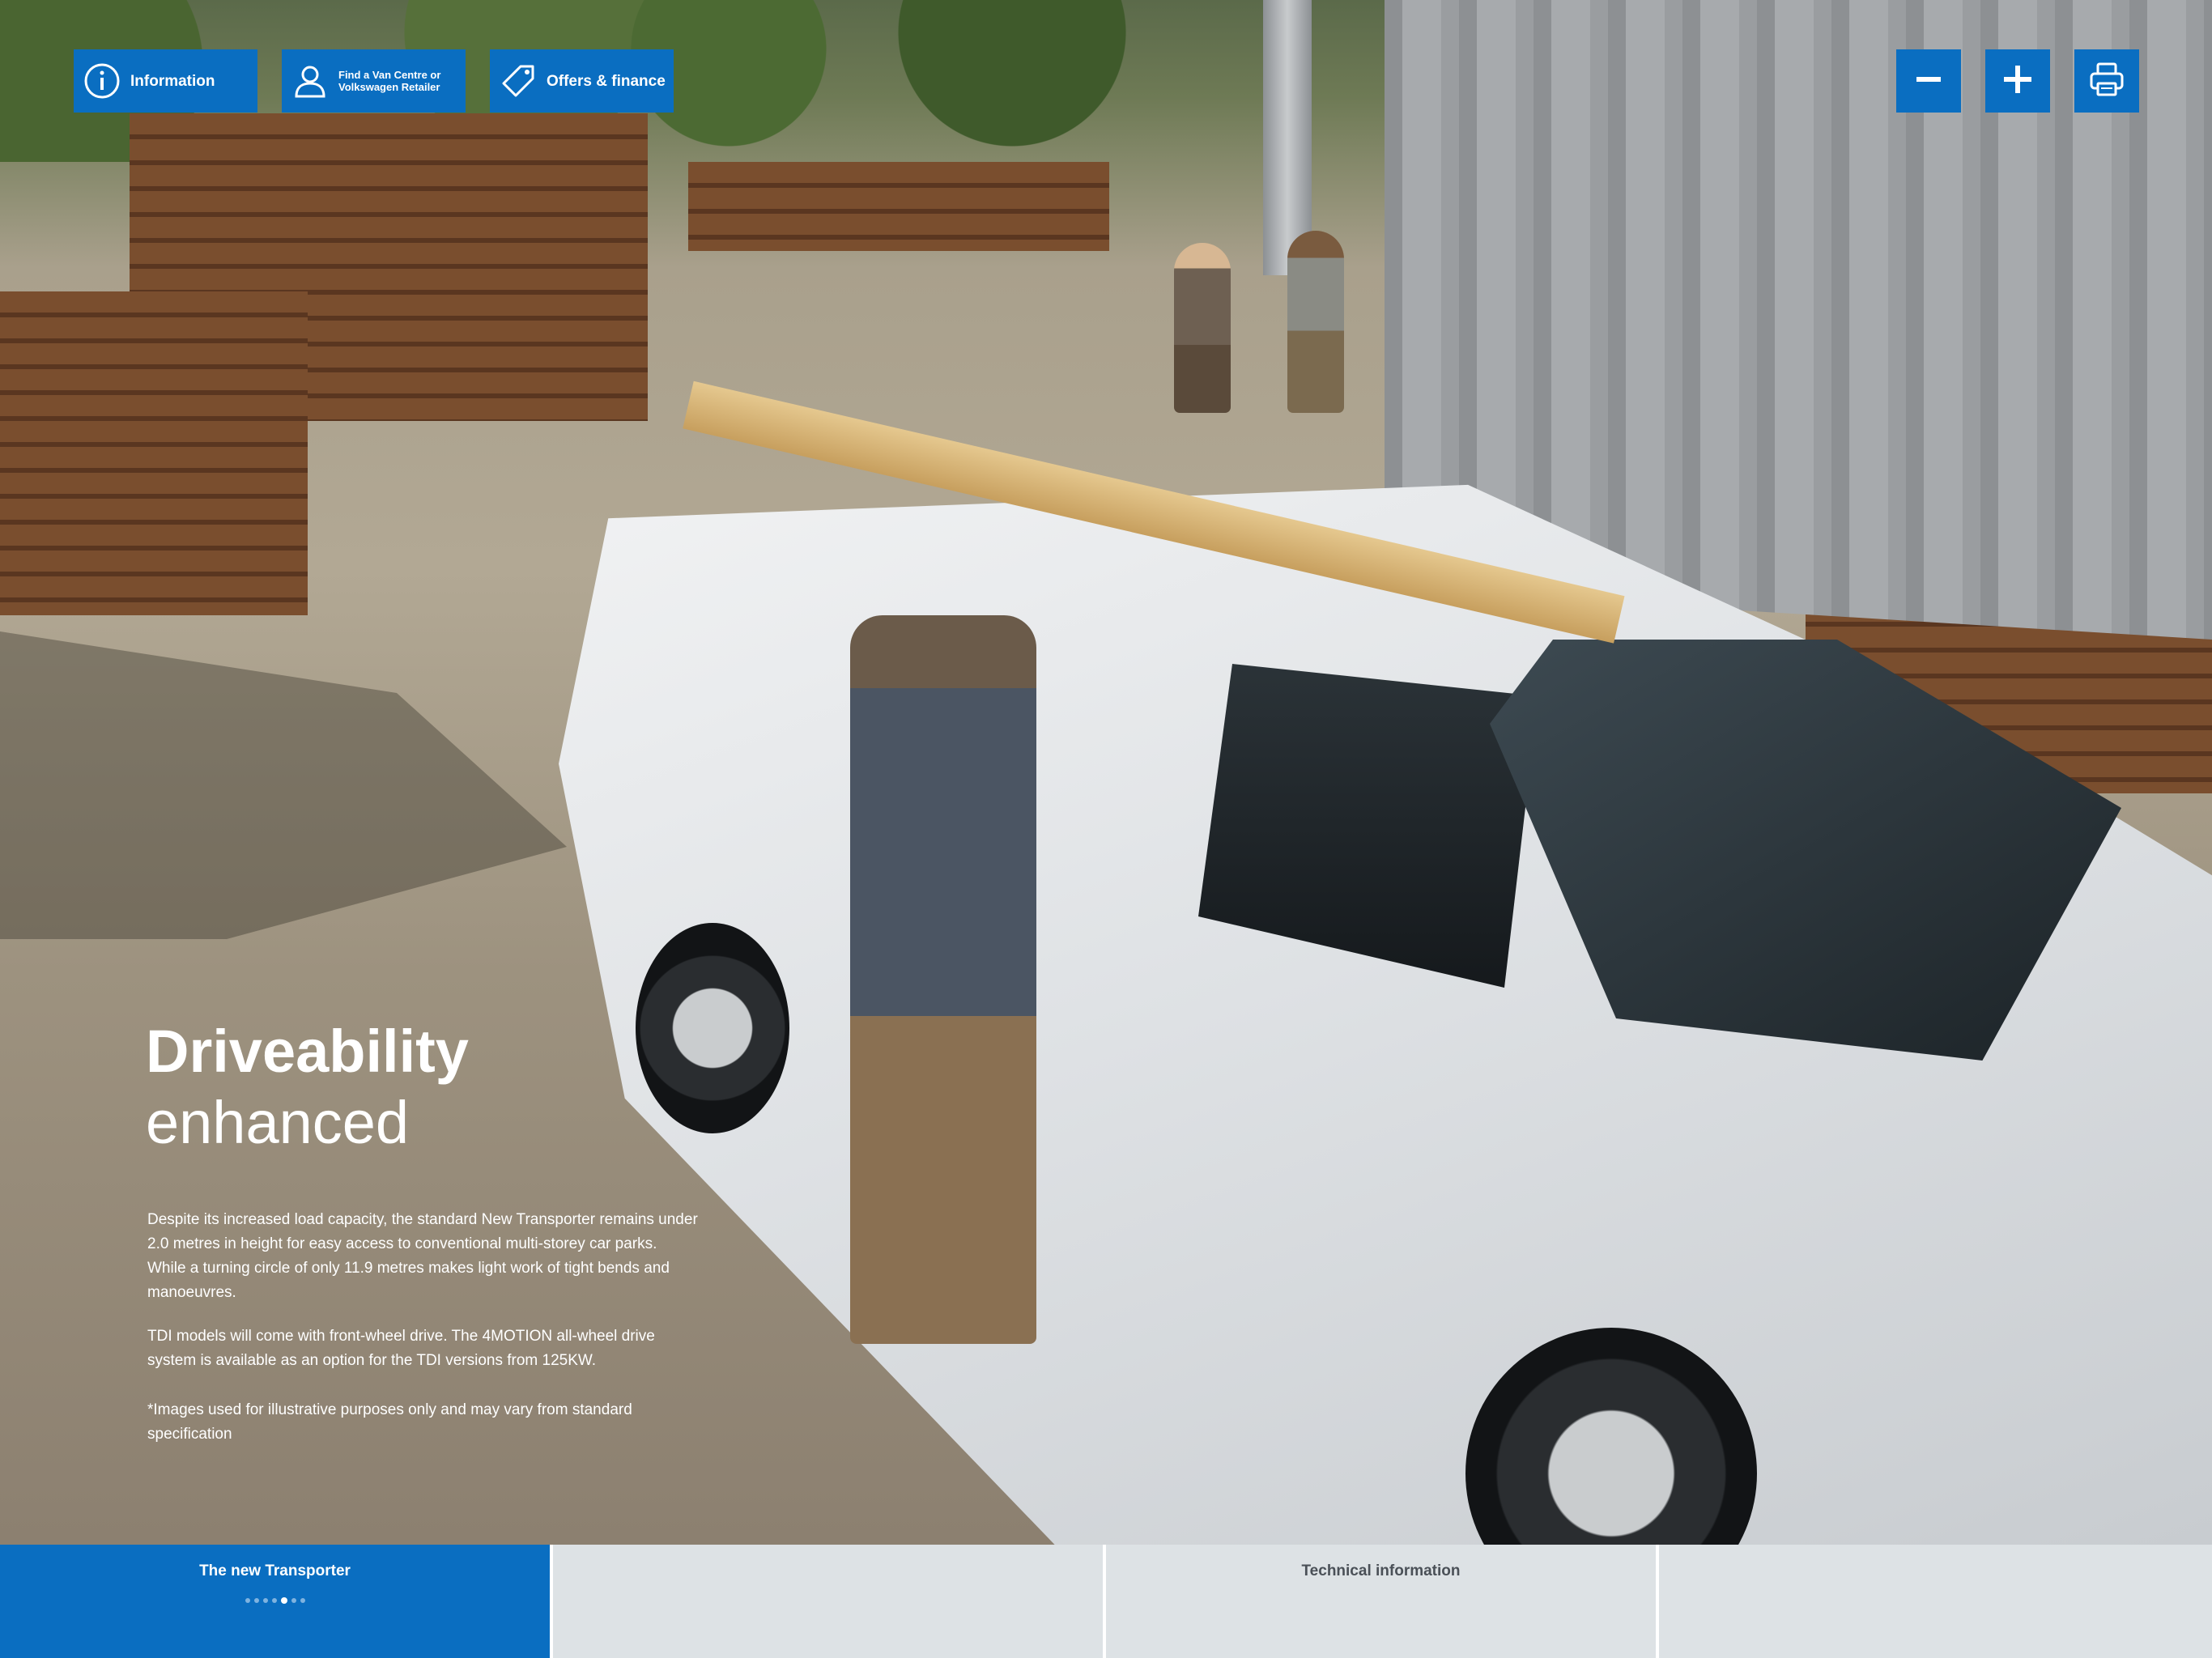 This screenshot has height=1658, width=2212. I want to click on find-retailer-button: Find a Van Centre or Volkswagen Retailer, so click(374, 81).